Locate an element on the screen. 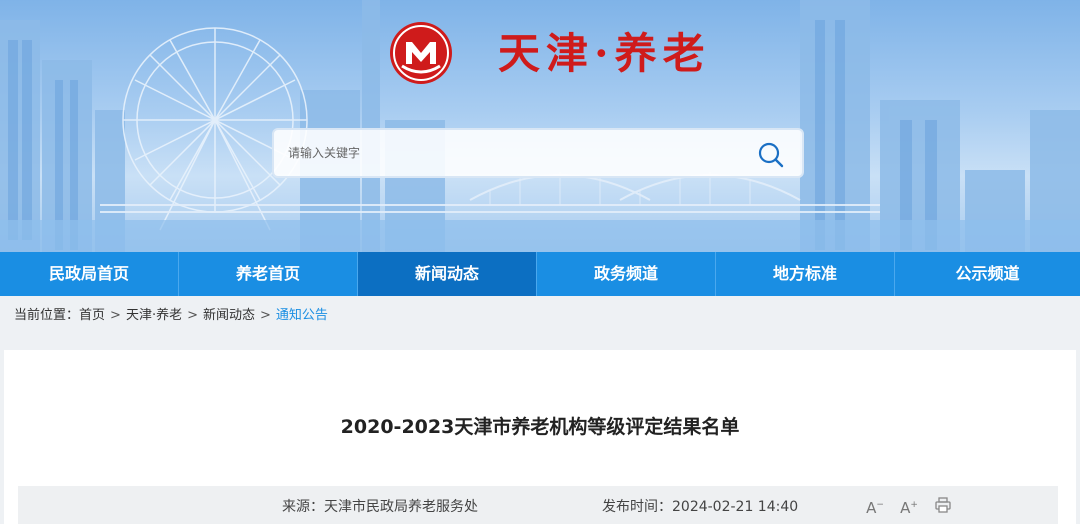 The width and height of the screenshot is (1080, 524). site-logo-icon is located at coordinates (421, 53).